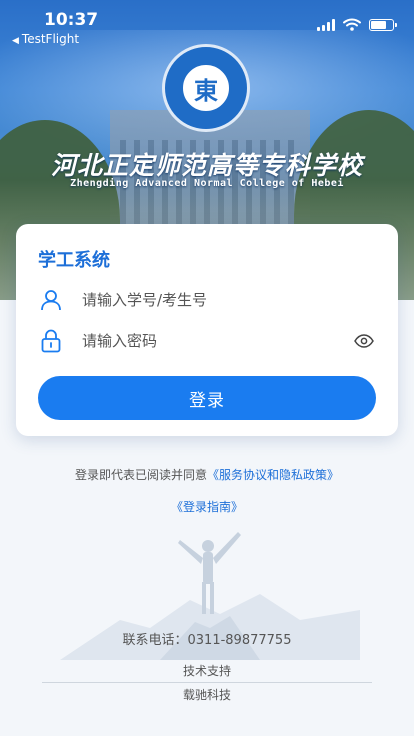 This screenshot has height=736, width=414. What do you see at coordinates (364, 341) in the screenshot?
I see `eye-icon` at bounding box center [364, 341].